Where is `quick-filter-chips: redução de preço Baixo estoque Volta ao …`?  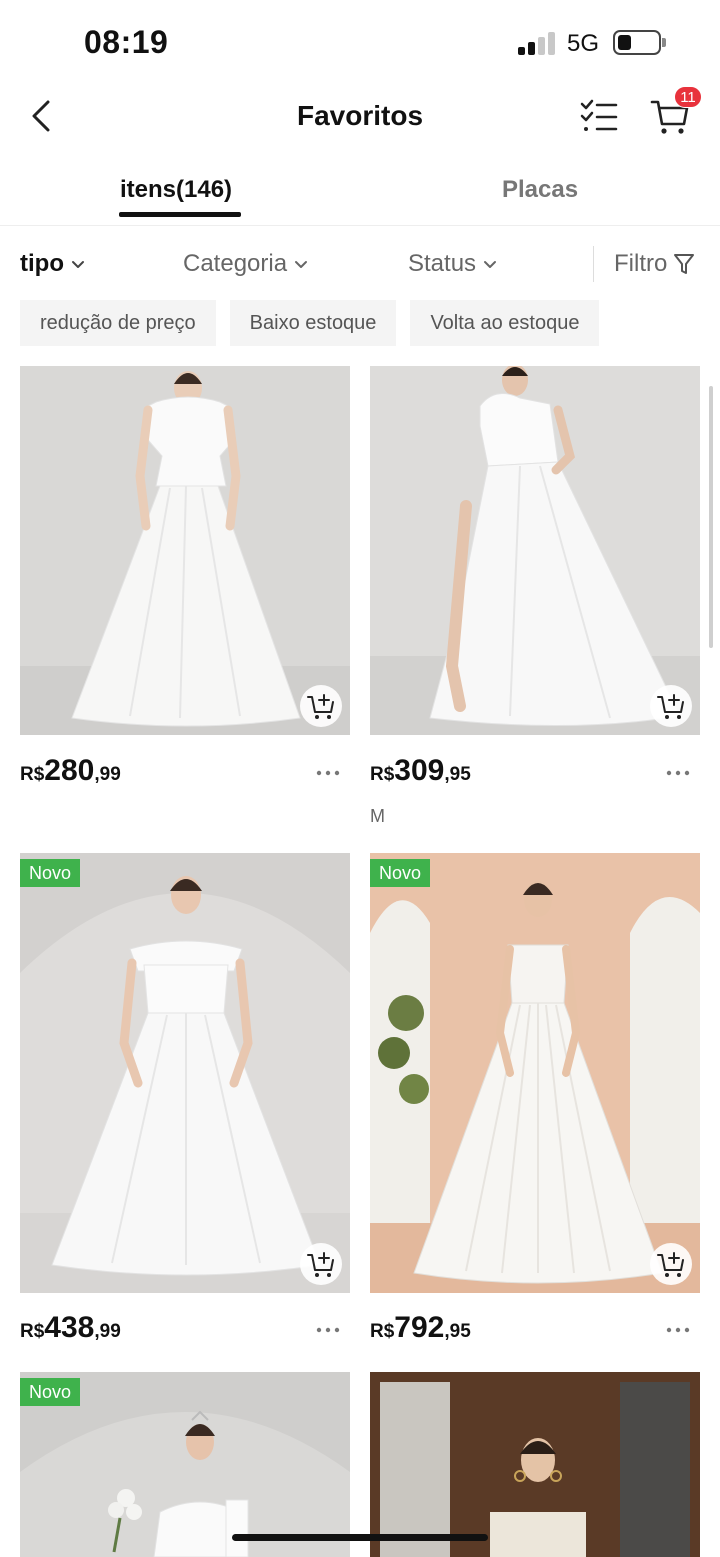
quick-filter-chips: redução de preço Baixo estoque Volta ao … is located at coordinates (310, 323).